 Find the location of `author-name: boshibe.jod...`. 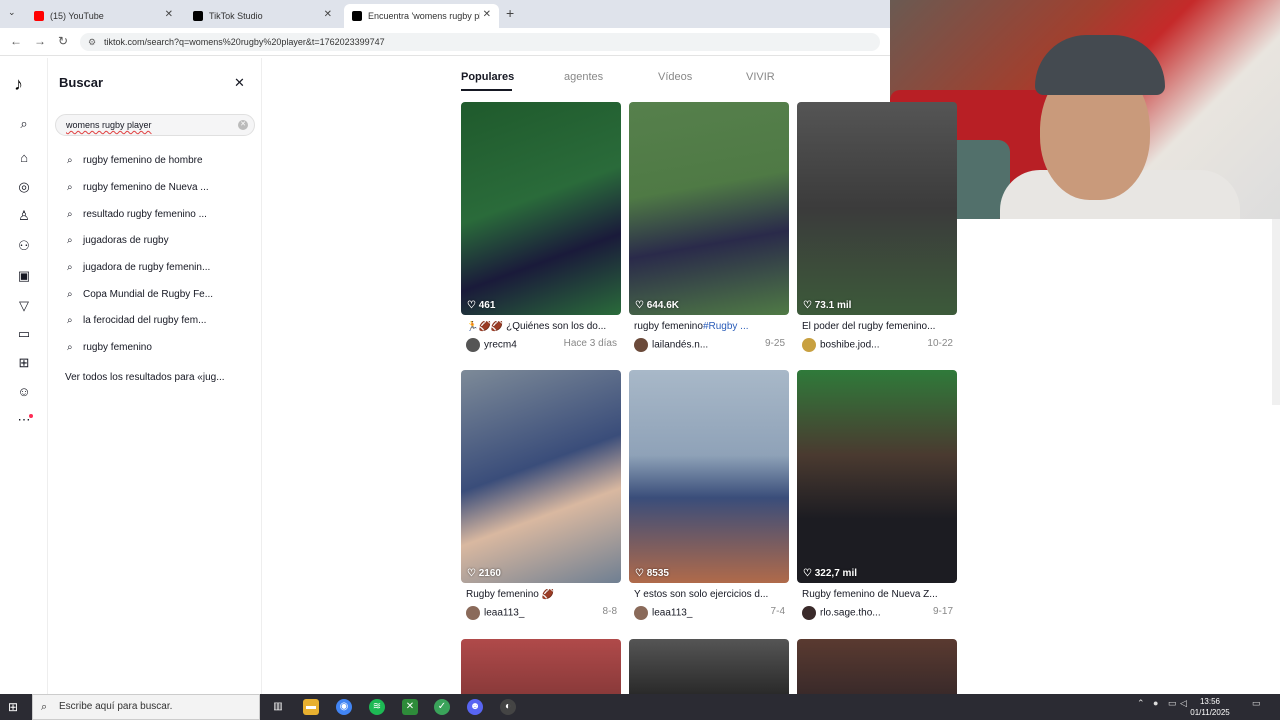

author-name: boshibe.jod... is located at coordinates (850, 345).